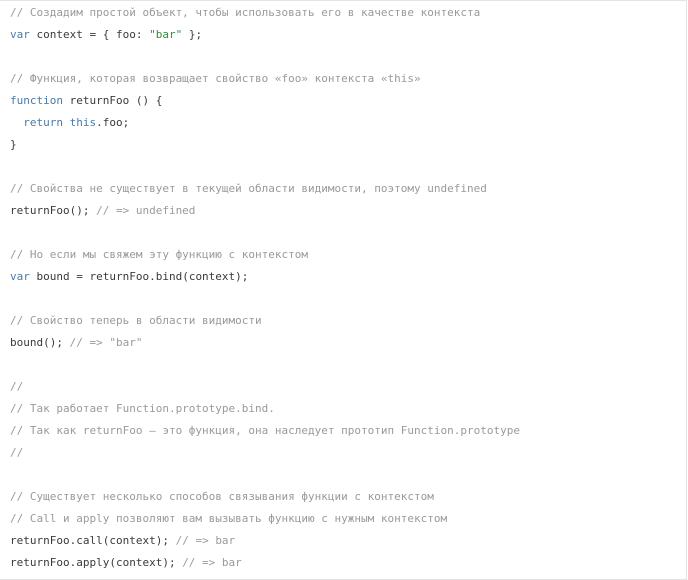 Image resolution: width=688 pixels, height=580 pixels. I want to click on code-line: var context = { foo: "bar" };, so click(265, 35).